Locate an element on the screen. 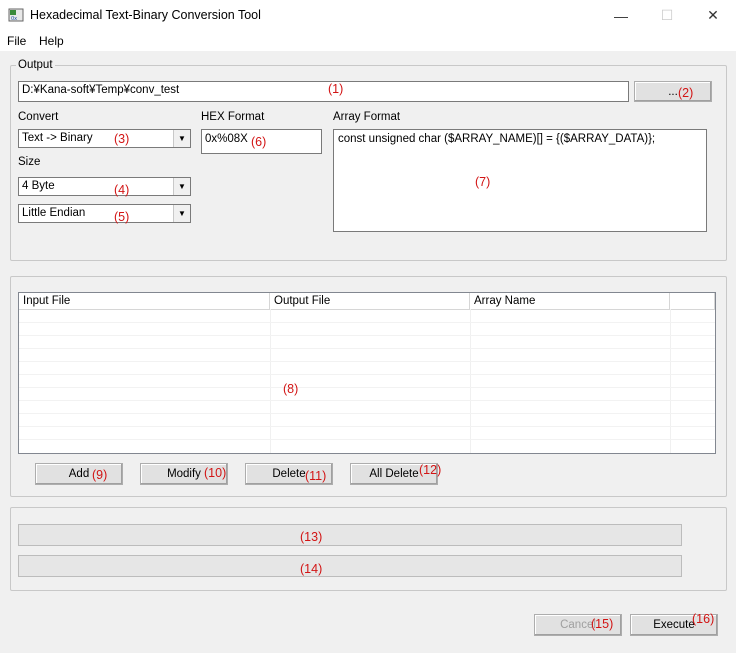 The width and height of the screenshot is (736, 653). maximize-icon: ☐ is located at coordinates (667, 15).